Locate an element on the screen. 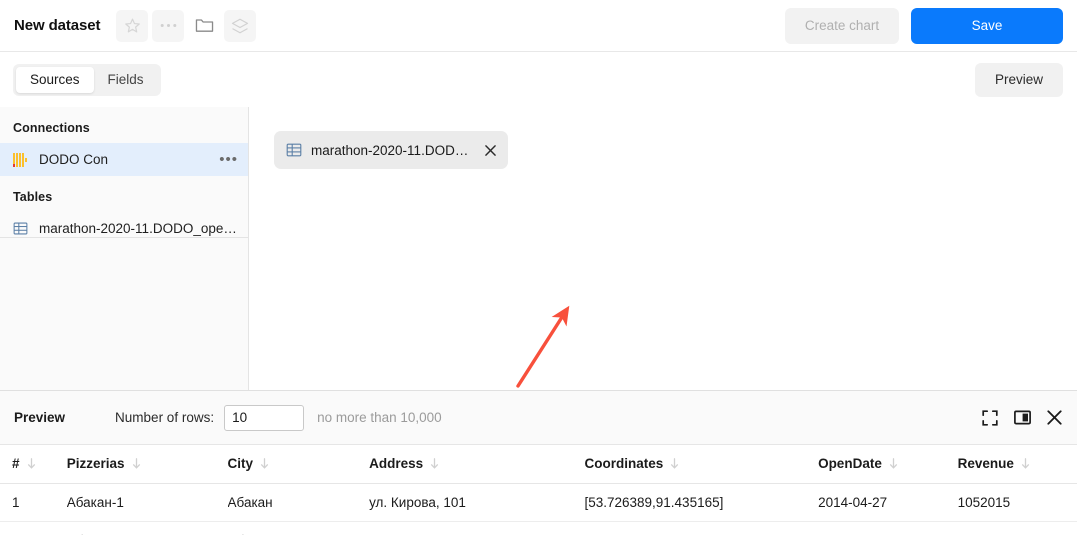 The width and height of the screenshot is (1077, 535). split-panel-icon is located at coordinates (1022, 418).